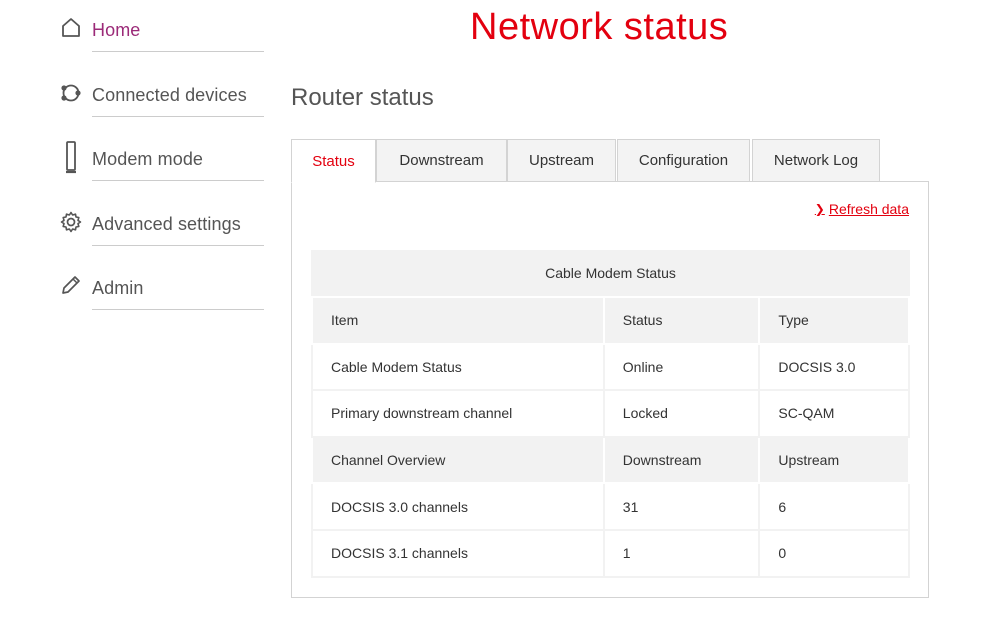 The height and width of the screenshot is (623, 999). Describe the element at coordinates (816, 160) in the screenshot. I see `tab-network-log: Network Log` at that location.